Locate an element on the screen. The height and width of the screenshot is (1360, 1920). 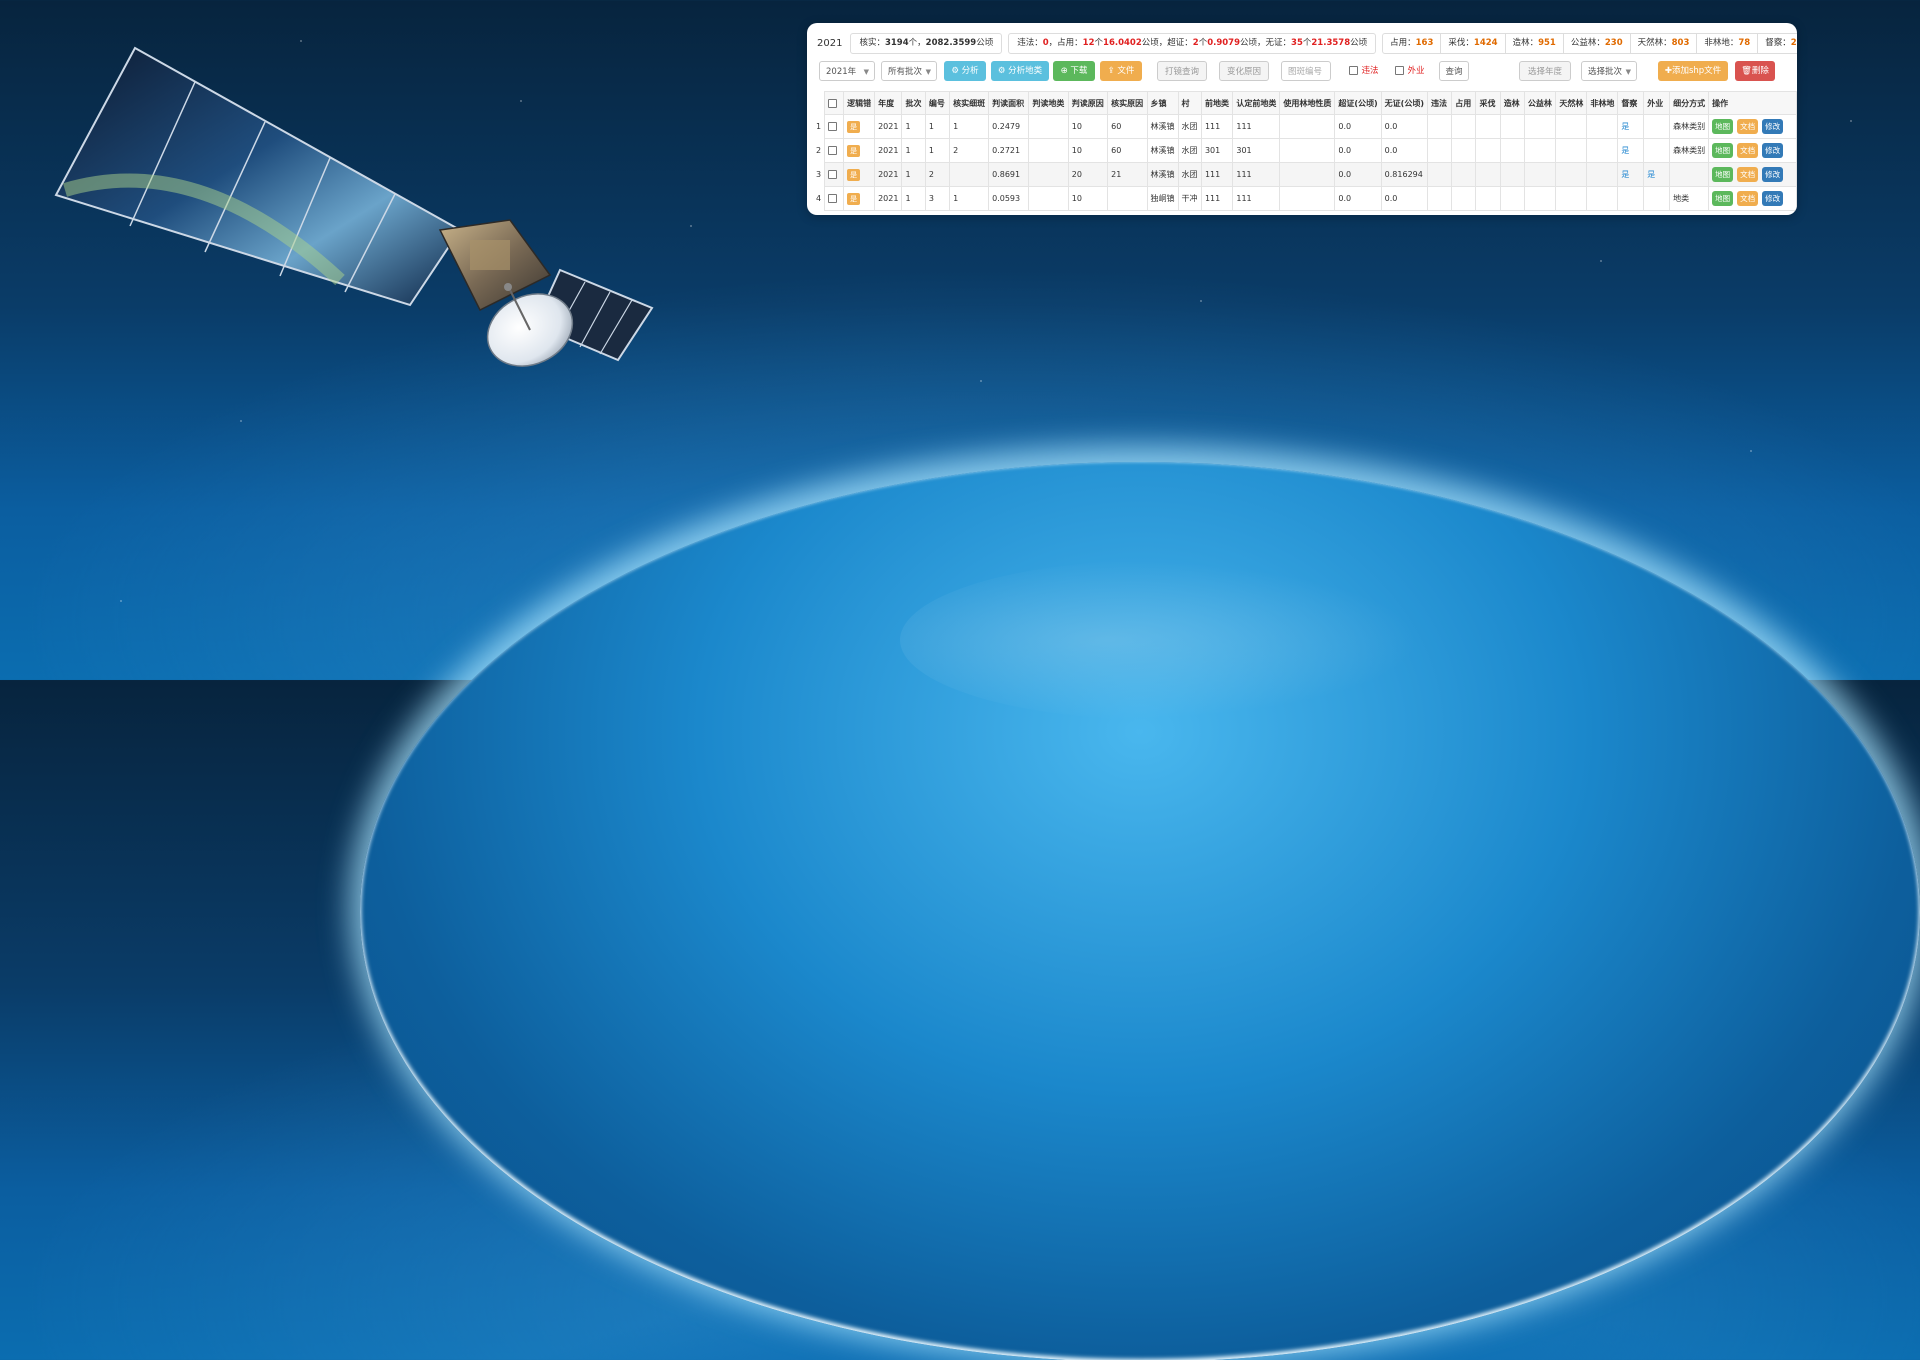
analyze-type-button: ⚙ 分析地类 is located at coordinates (1020, 71).